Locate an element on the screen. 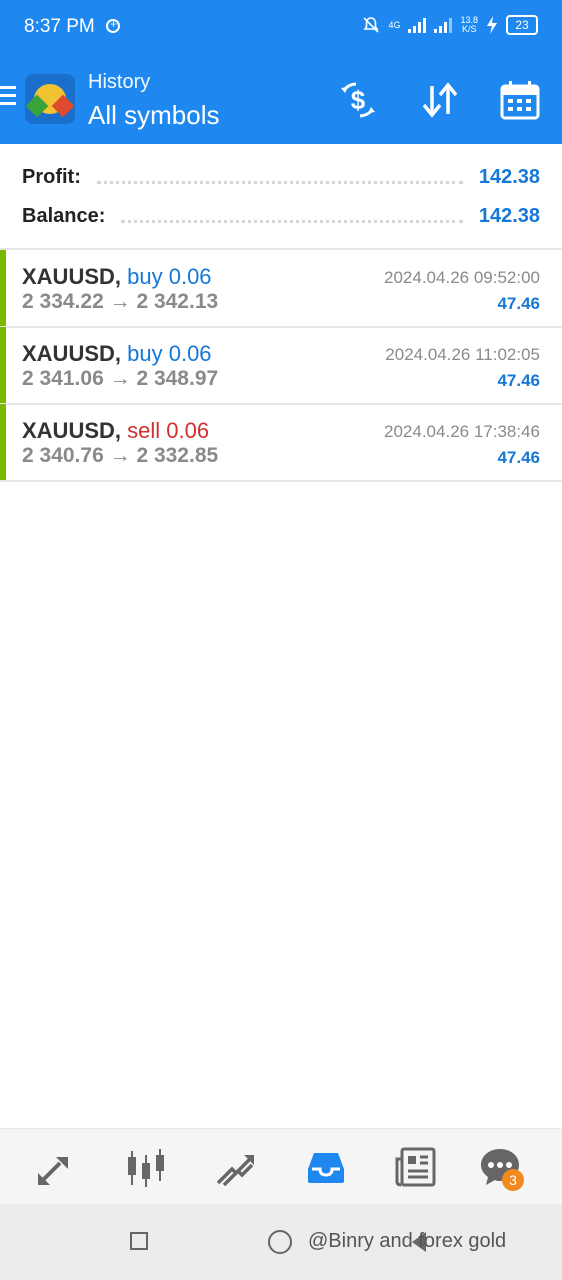 The image size is (562, 1280). trade-icon is located at coordinates (236, 1167).